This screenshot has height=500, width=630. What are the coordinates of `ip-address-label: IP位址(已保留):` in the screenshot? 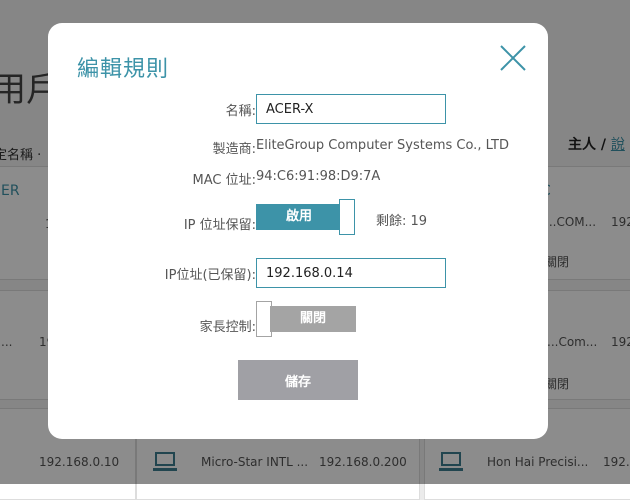 It's located at (210, 275).